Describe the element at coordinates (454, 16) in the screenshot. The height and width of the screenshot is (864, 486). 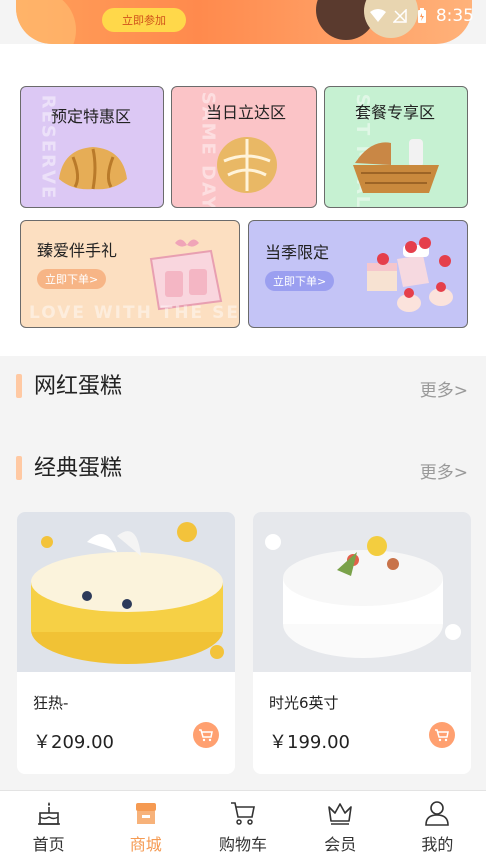
I see `status-time: 8:35` at that location.